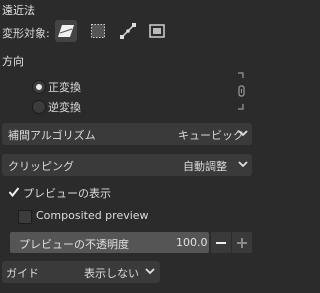 Image resolution: width=320 pixels, height=293 pixels. I want to click on chain-icon, so click(241, 91).